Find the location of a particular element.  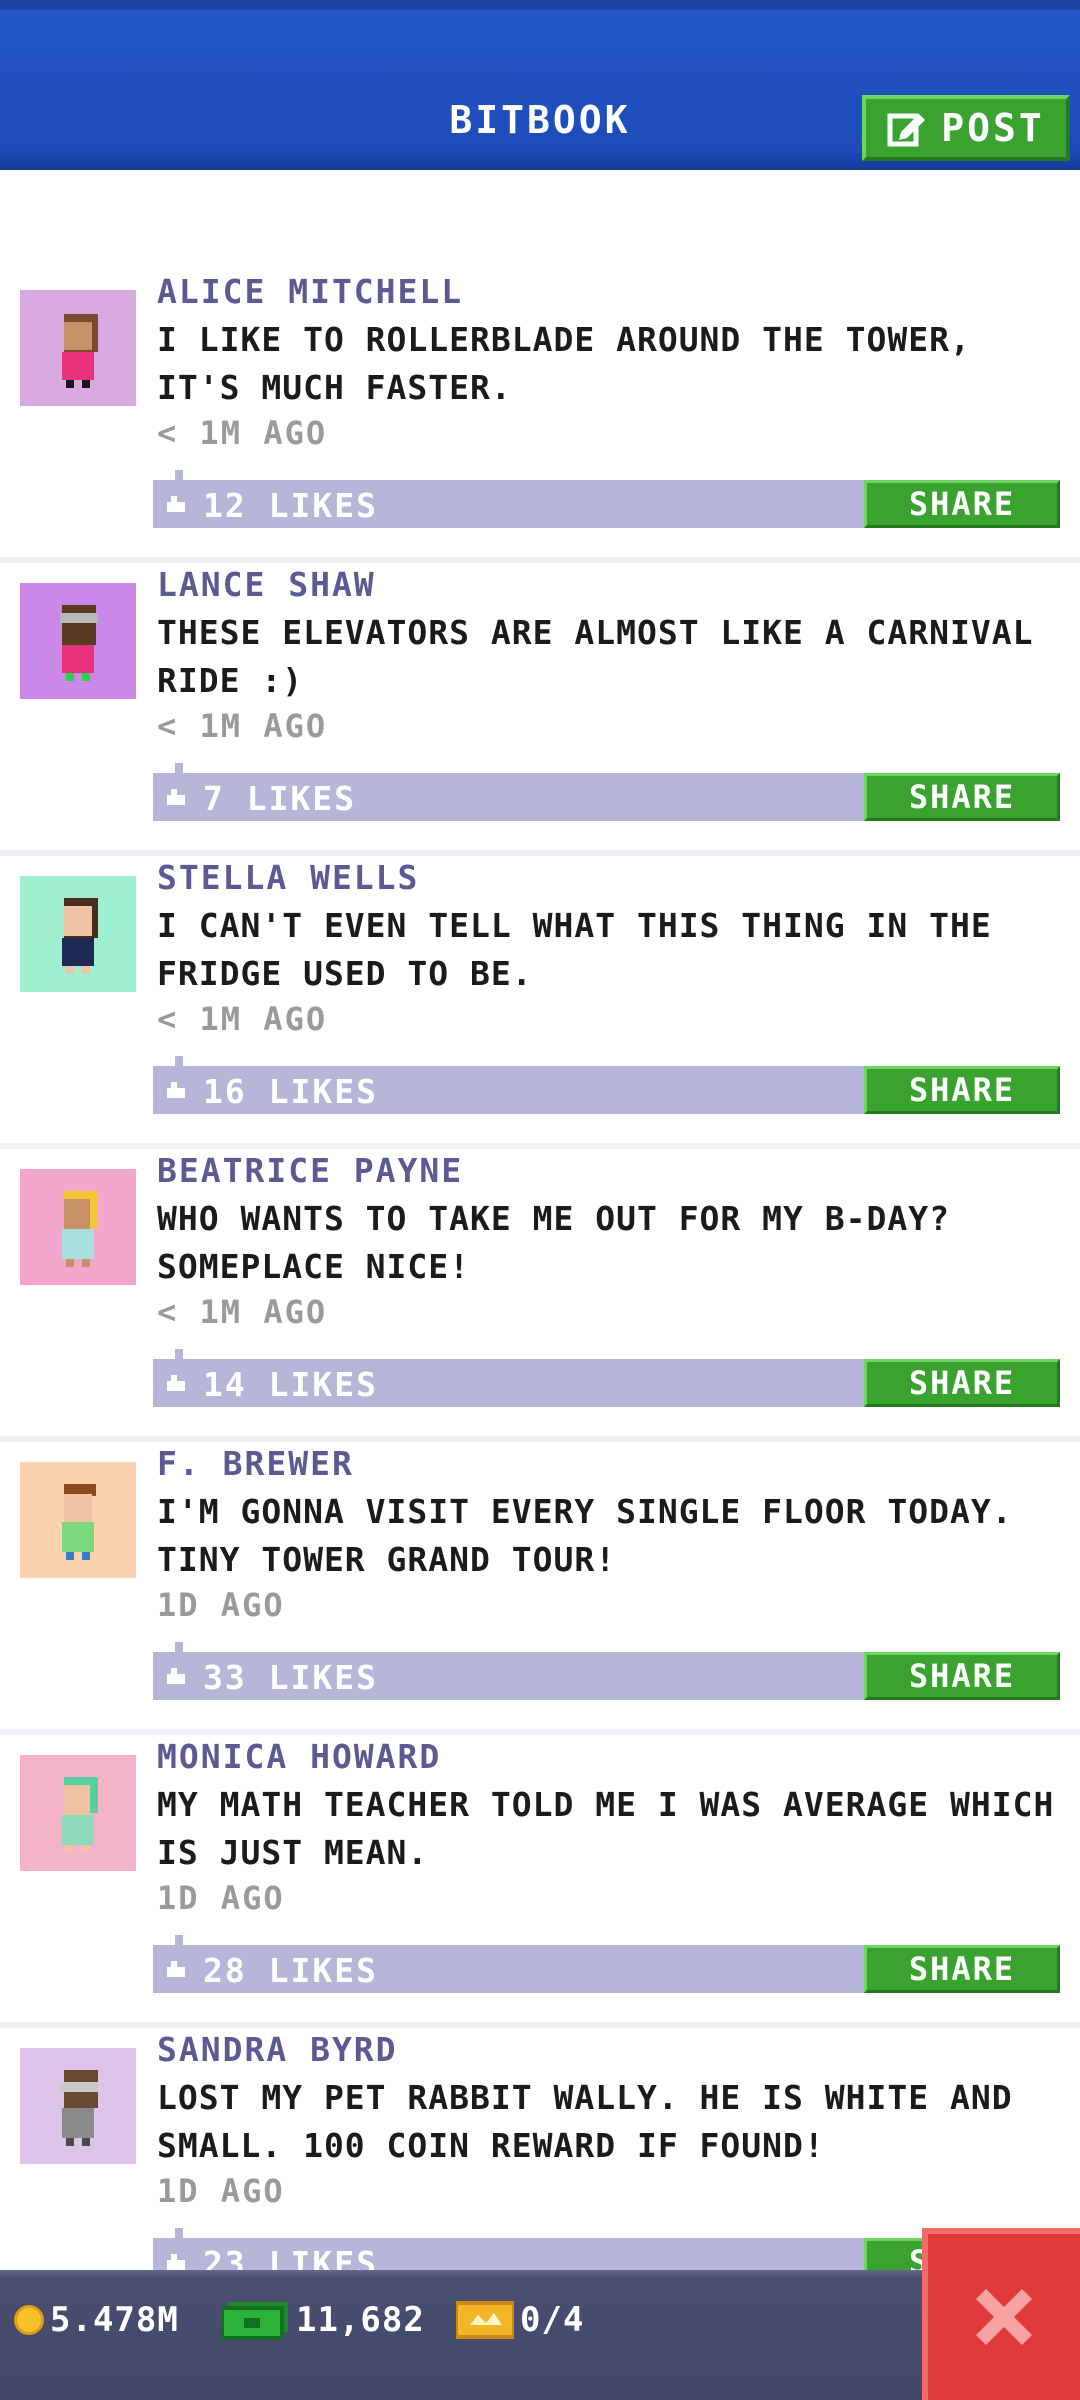

bux-icon is located at coordinates (255, 2321).